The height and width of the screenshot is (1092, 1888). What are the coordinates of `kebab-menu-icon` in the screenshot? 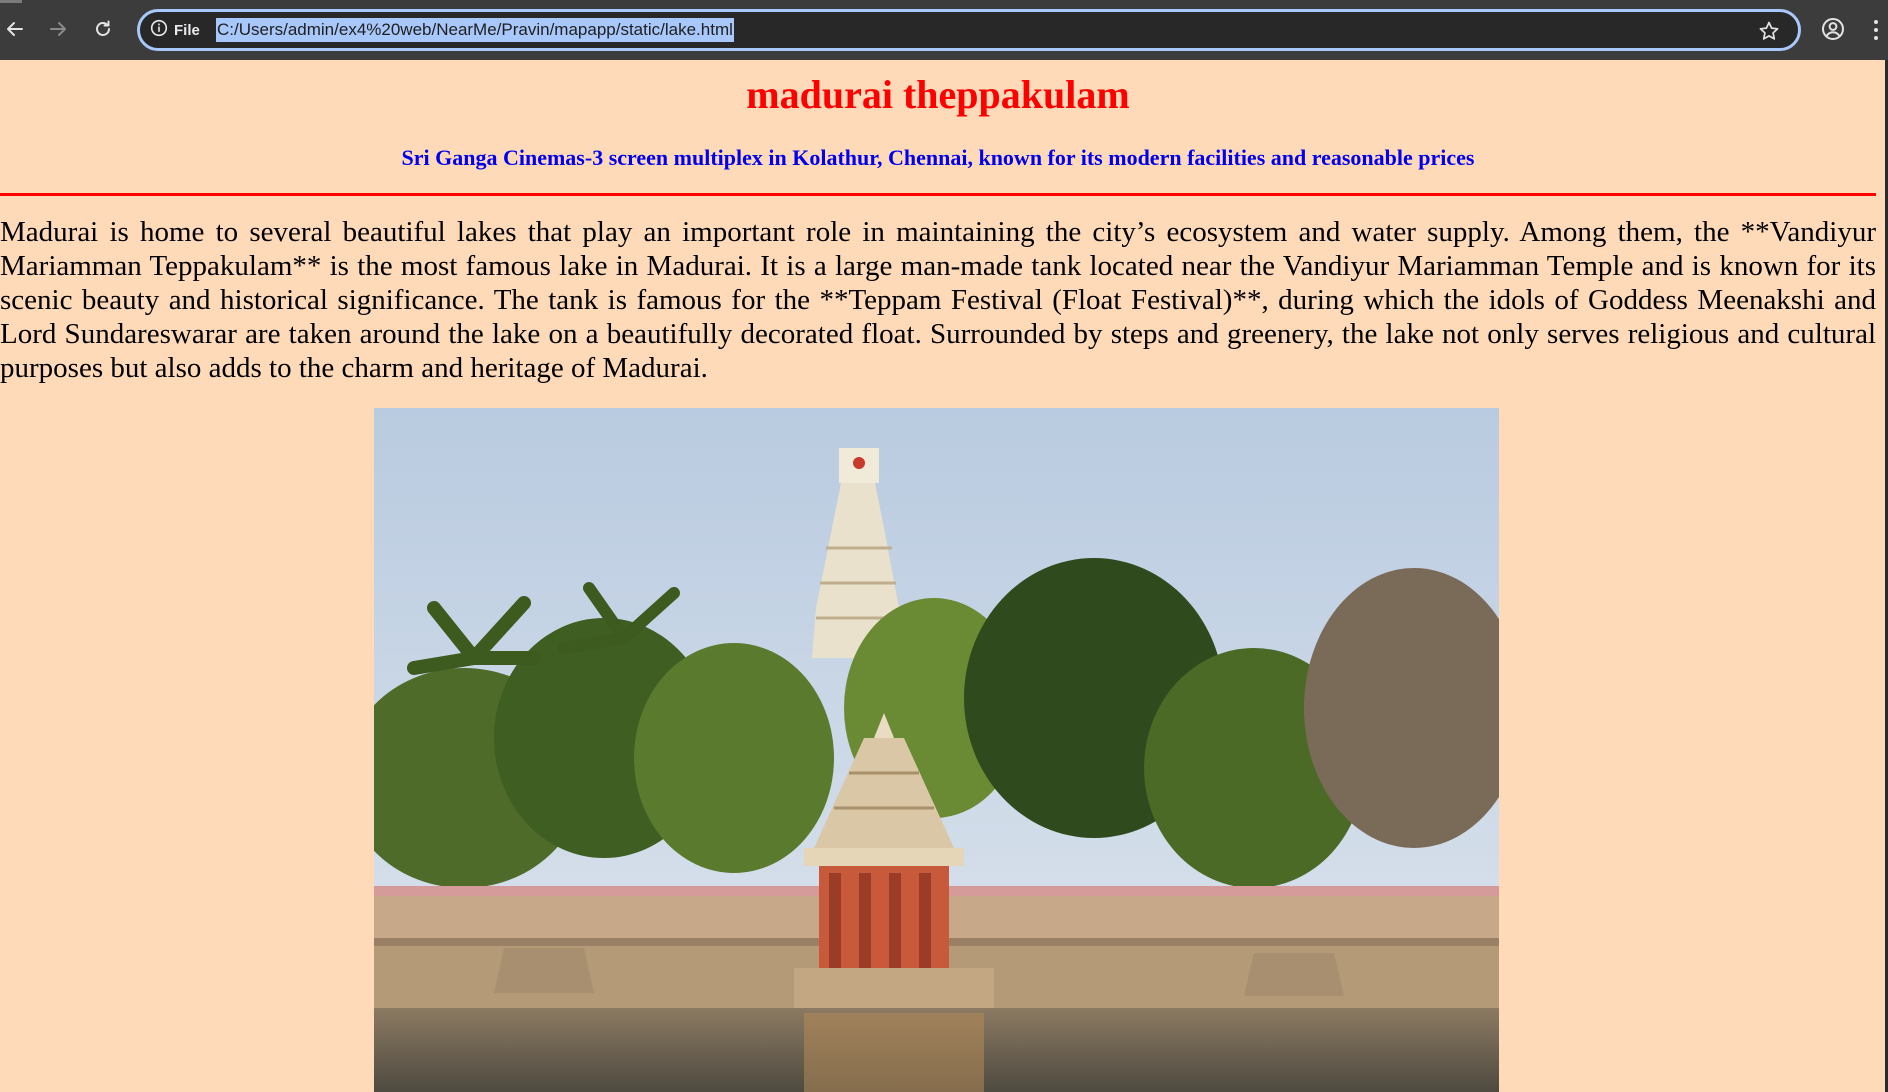 It's located at (1876, 30).